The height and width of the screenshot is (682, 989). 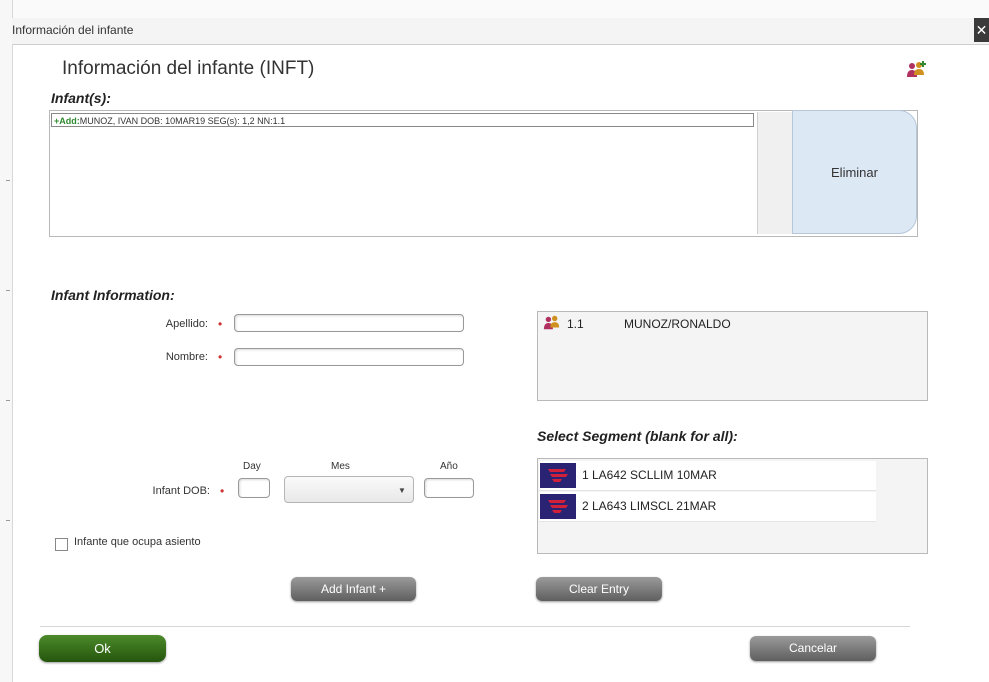 I want to click on segment-text: 1 LA642 SCLLIM 10MAR, so click(x=649, y=475).